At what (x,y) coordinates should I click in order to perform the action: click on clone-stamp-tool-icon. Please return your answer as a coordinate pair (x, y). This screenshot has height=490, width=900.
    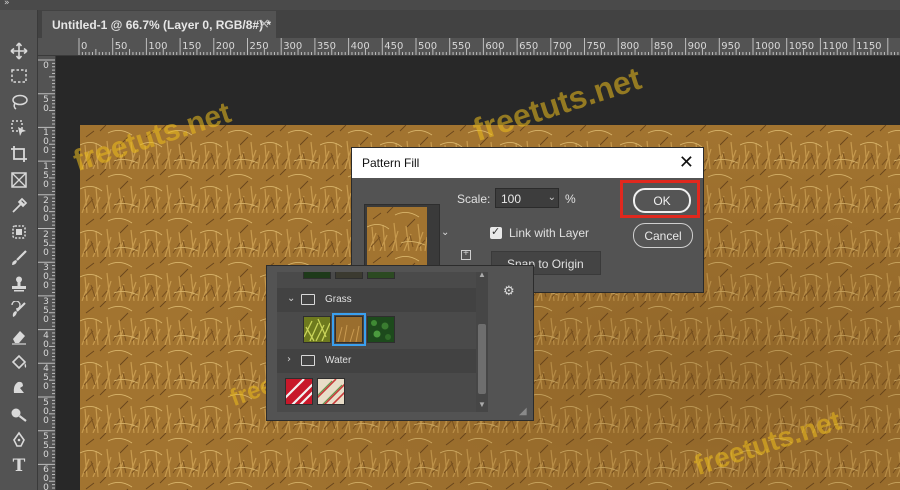
    Looking at the image, I should click on (19, 284).